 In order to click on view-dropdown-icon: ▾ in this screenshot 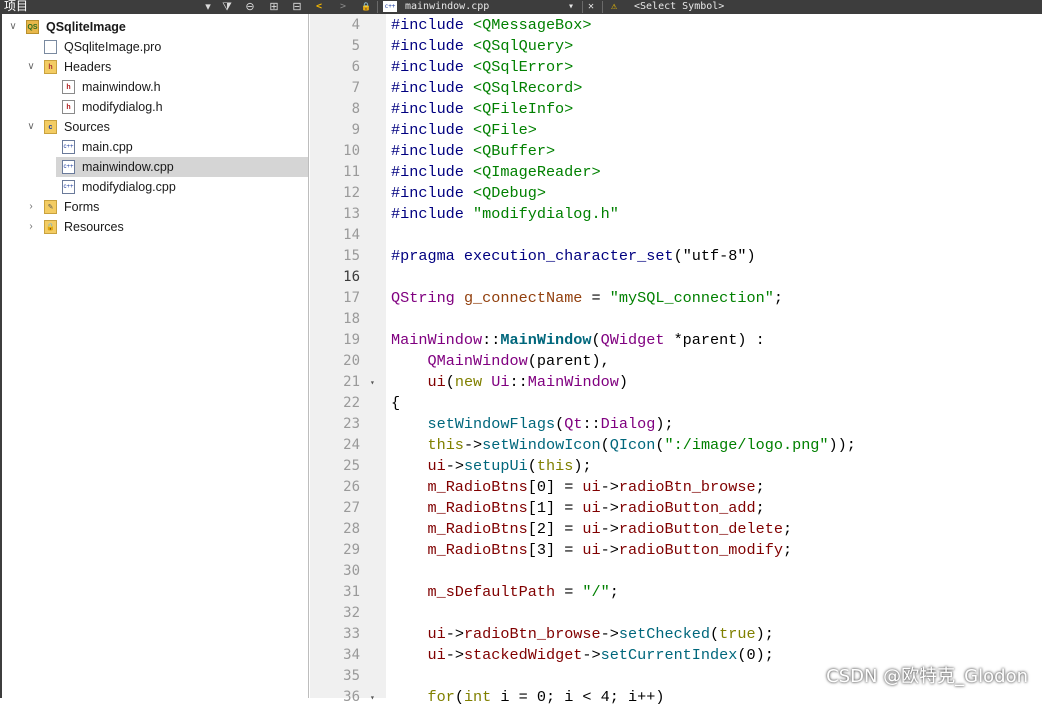, I will do `click(208, 7)`.